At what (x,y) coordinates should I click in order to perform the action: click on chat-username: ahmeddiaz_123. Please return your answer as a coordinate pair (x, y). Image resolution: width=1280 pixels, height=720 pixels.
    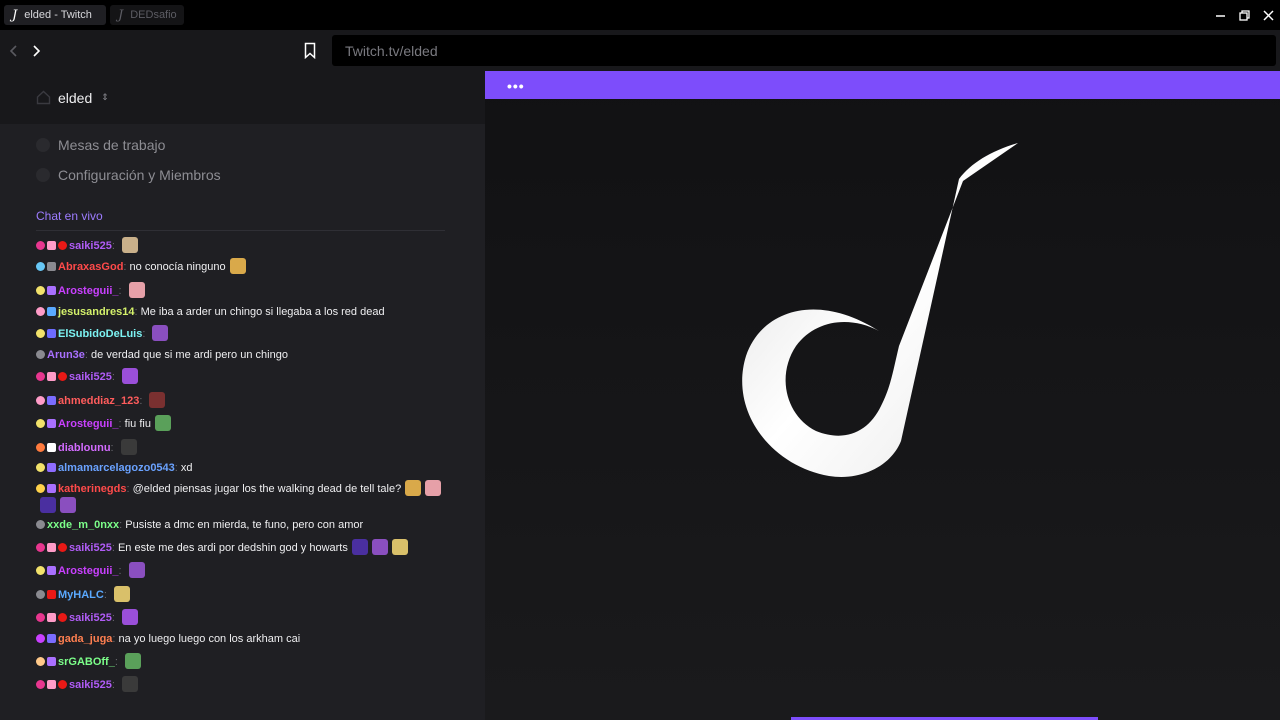
    Looking at the image, I should click on (98, 401).